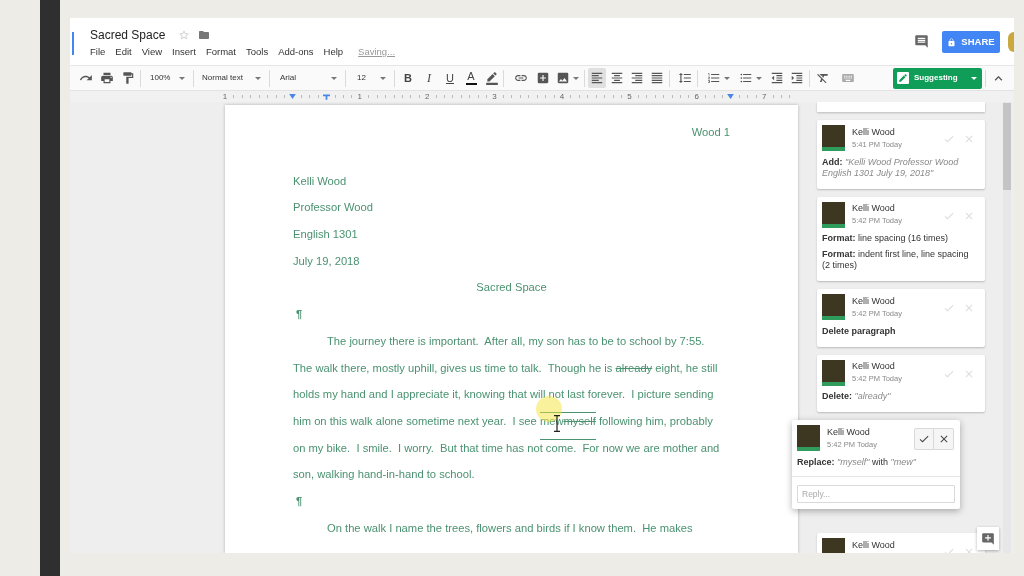 The height and width of the screenshot is (576, 1024). Describe the element at coordinates (891, 167) in the screenshot. I see `suggestion-text: Add: "Kelli Wood Professor Wood English 1301 July 19, 2018"` at that location.